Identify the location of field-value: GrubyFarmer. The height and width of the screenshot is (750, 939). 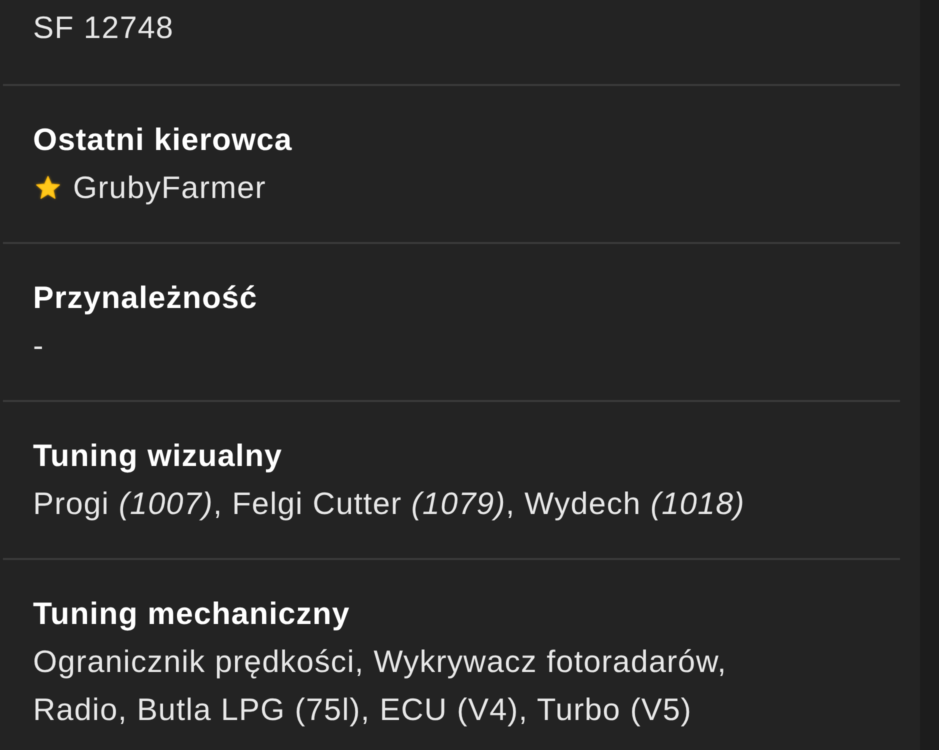
(169, 188).